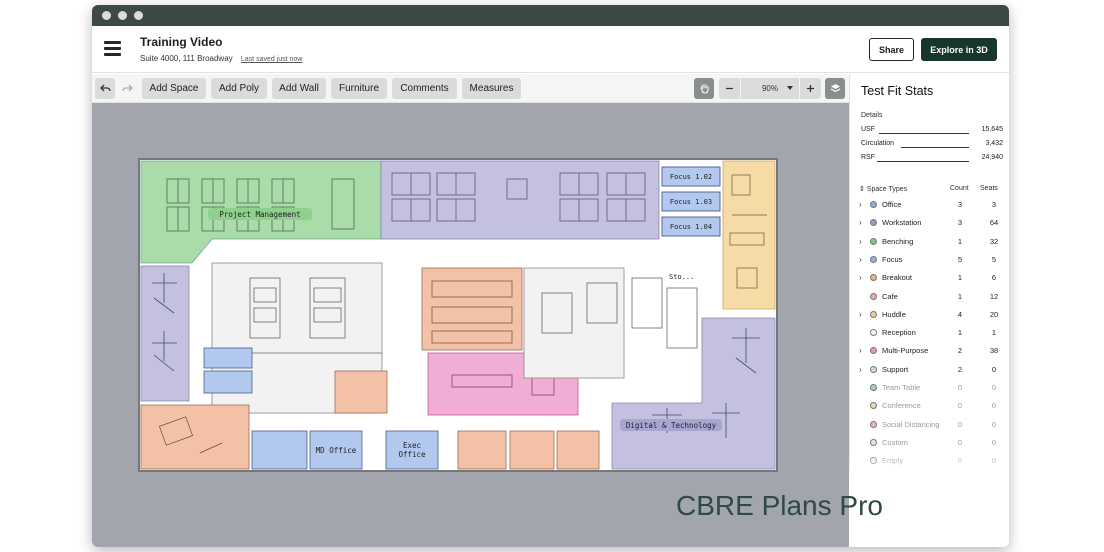 Image resolution: width=1104 pixels, height=552 pixels. What do you see at coordinates (872, 115) in the screenshot?
I see `details-label: Details` at bounding box center [872, 115].